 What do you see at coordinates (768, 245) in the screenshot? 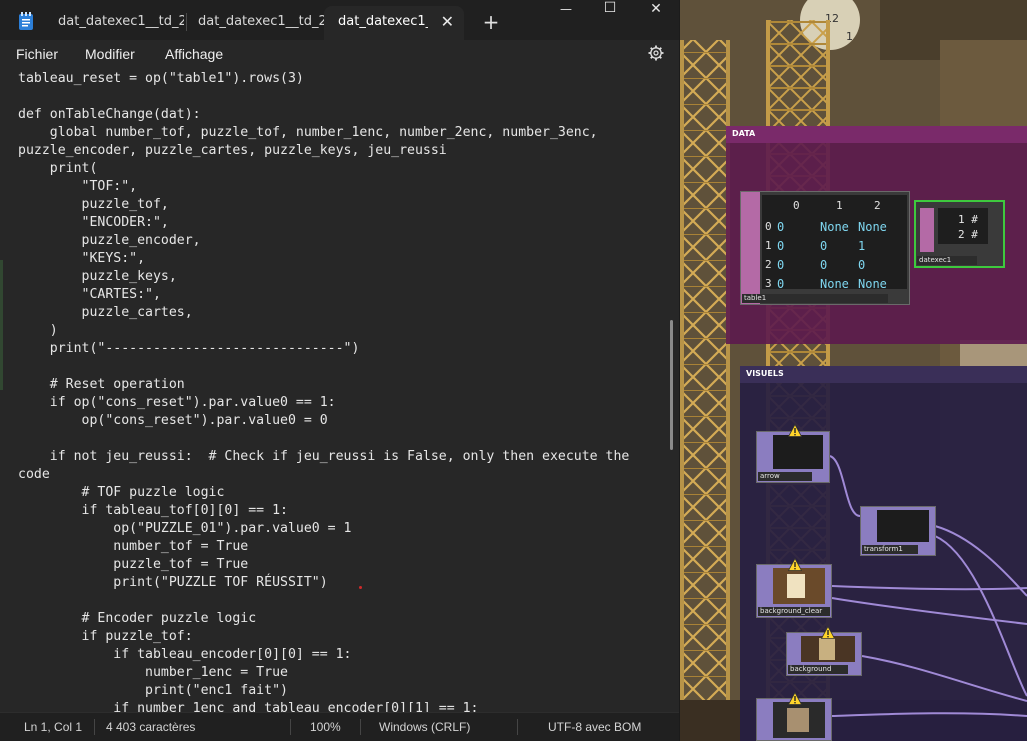
I see `table-row-index: 1` at bounding box center [768, 245].